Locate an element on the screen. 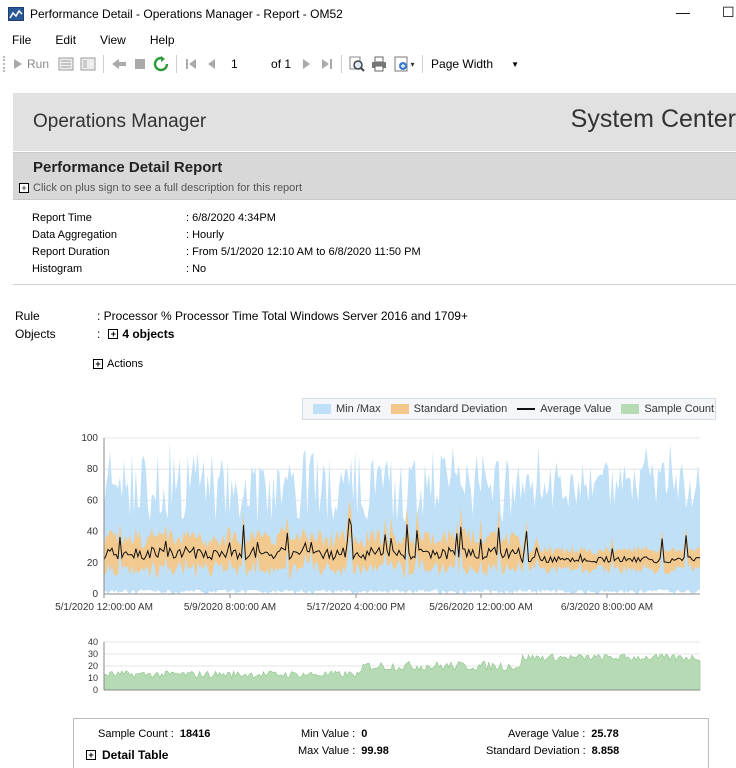  doc-map-button is located at coordinates (88, 64).